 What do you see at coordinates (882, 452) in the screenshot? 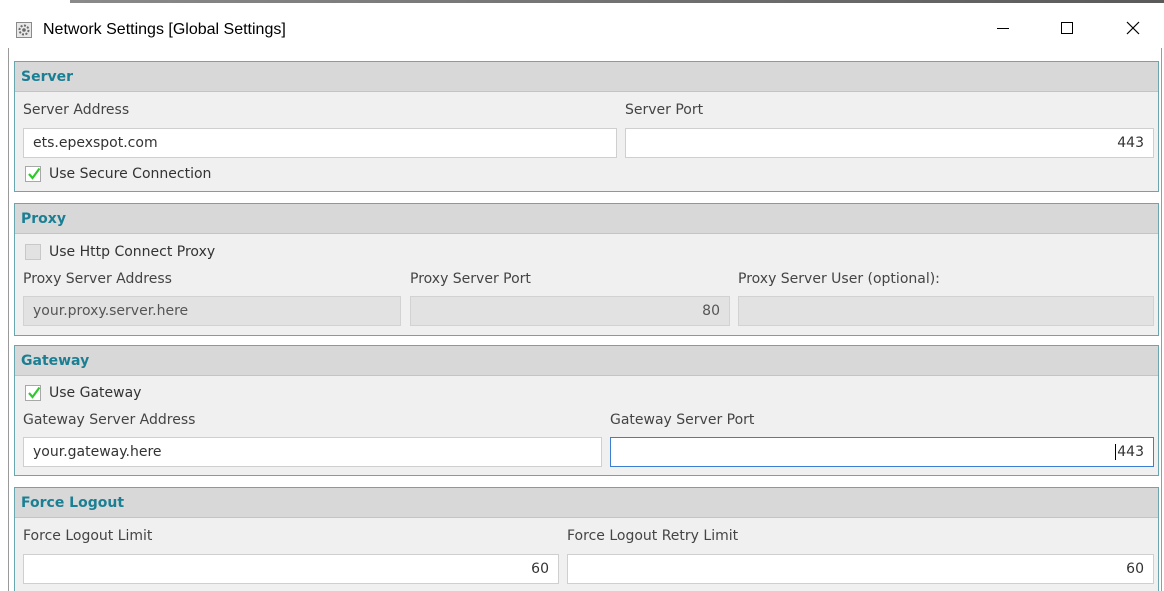
I see `gateway-port-input: 443` at bounding box center [882, 452].